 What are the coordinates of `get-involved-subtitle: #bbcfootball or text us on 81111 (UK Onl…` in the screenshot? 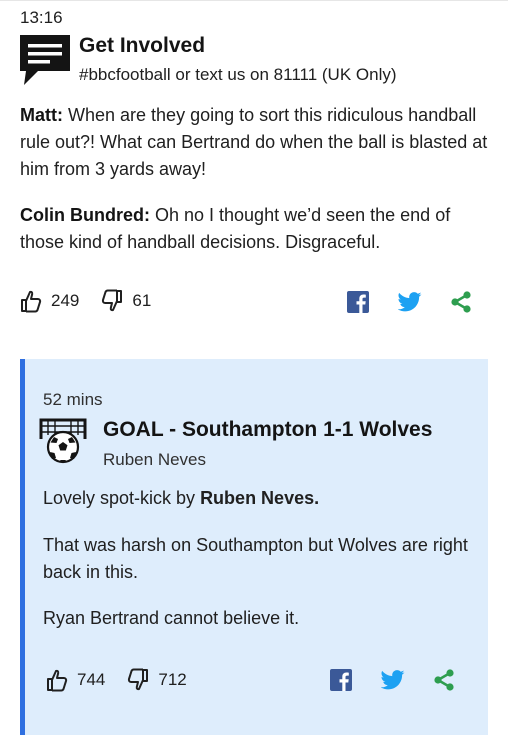 It's located at (238, 74).